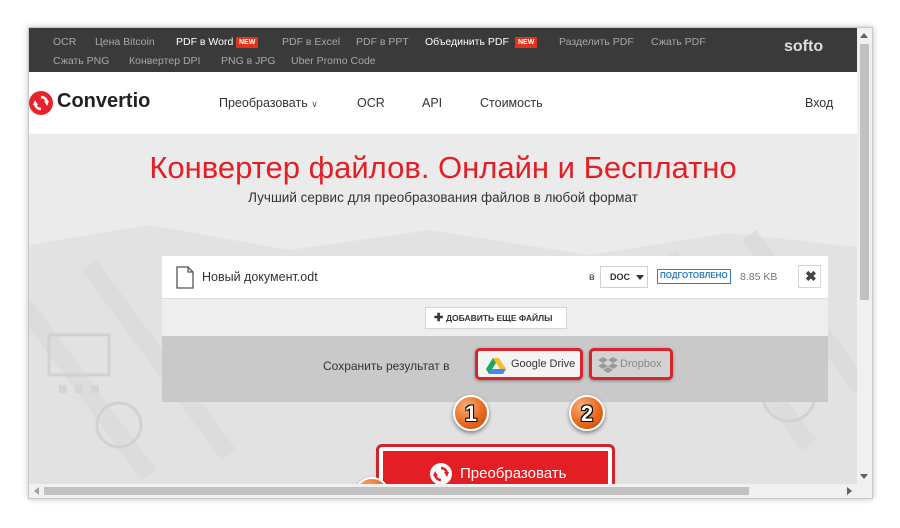  What do you see at coordinates (803, 47) in the screenshot?
I see `softo-logo: softo` at bounding box center [803, 47].